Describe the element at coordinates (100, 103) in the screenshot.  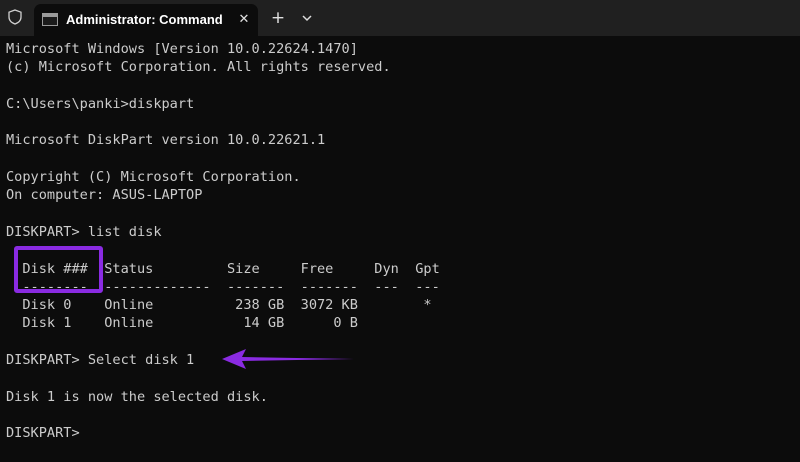
I see `console-line: C:\Users\panki>diskpart` at that location.